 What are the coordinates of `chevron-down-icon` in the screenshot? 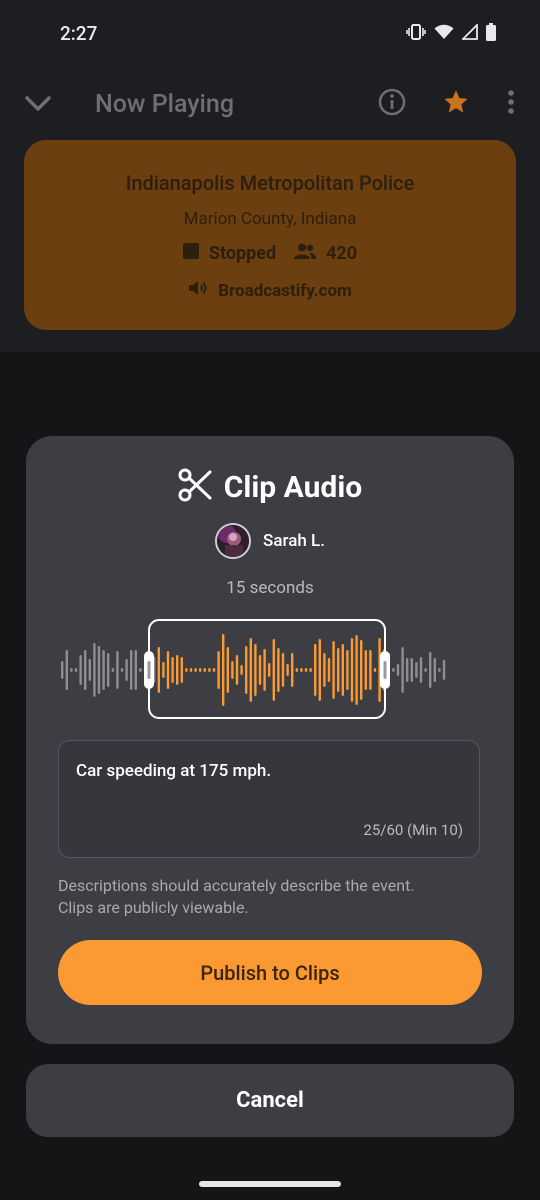 It's located at (38, 106).